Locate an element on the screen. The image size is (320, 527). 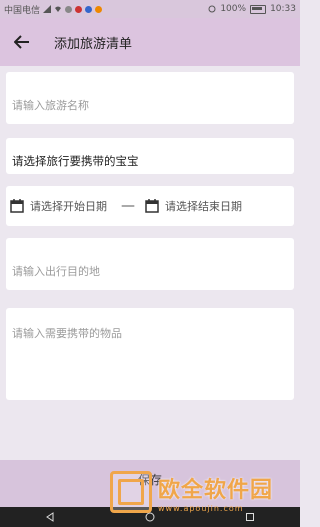
nav-recents-icon is located at coordinates (250, 517).